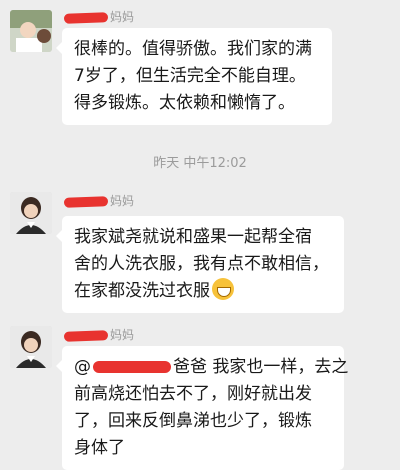 This screenshot has height=470, width=400. I want to click on message-line: 舍的人洗衣服，我有点不敢相信，, so click(201, 264).